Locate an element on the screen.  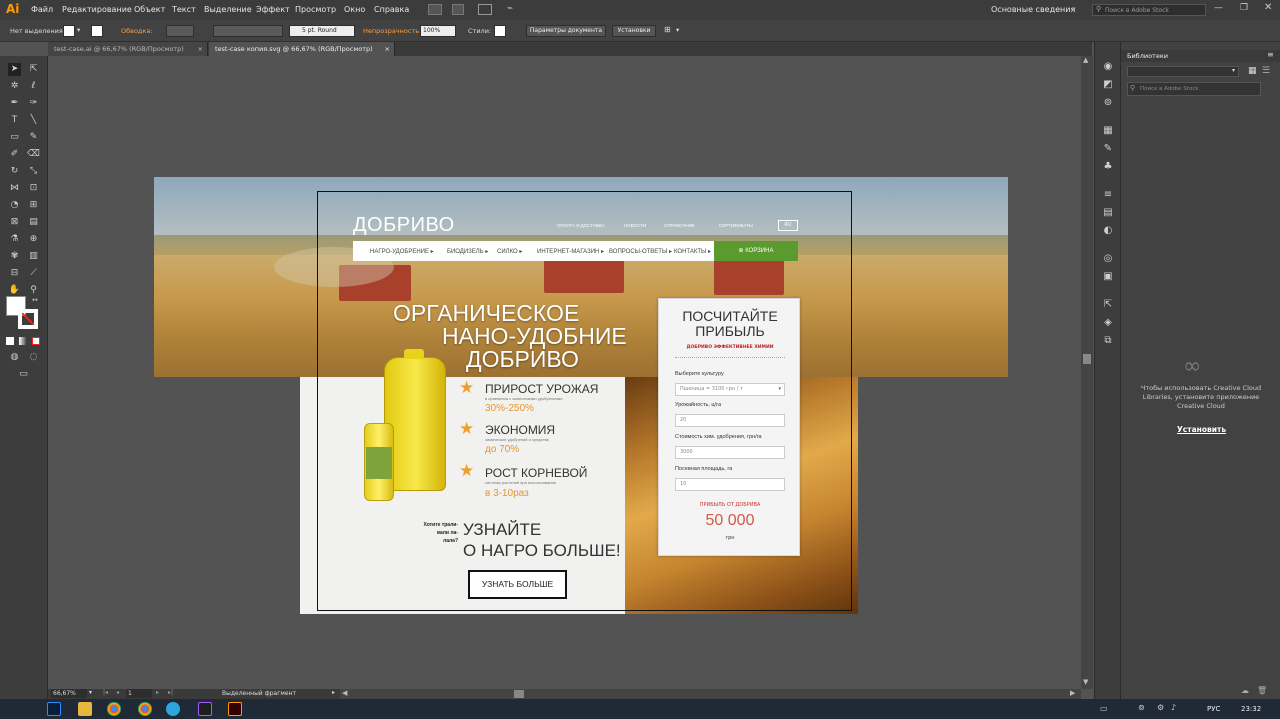
brushes-icon: ✎ is located at coordinates (1108, 149).